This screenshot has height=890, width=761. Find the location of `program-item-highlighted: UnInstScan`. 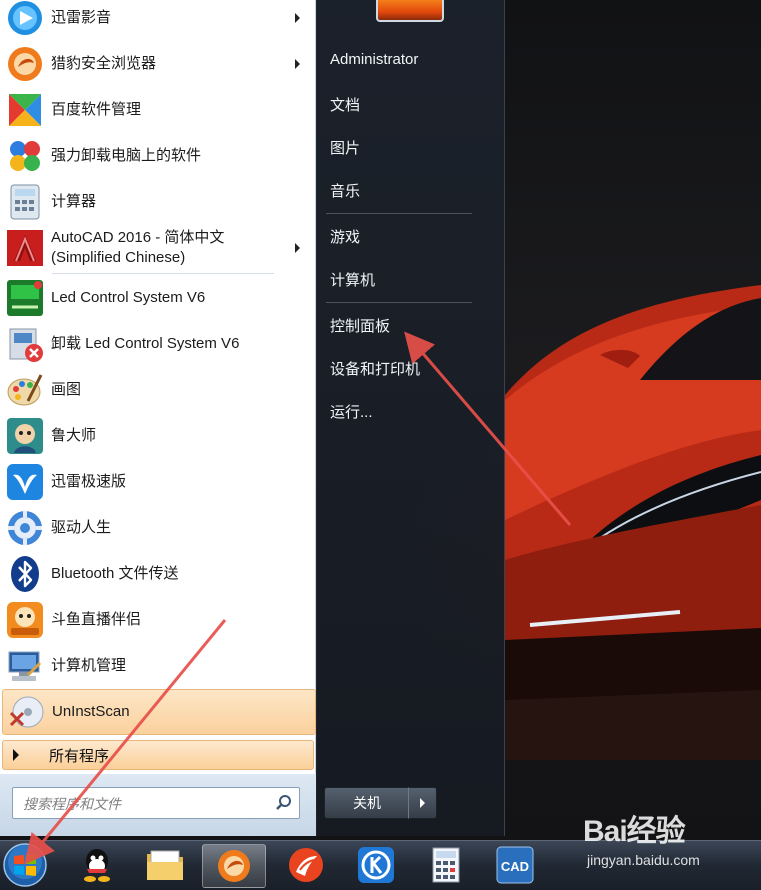

program-item-highlighted: UnInstScan is located at coordinates (159, 712).